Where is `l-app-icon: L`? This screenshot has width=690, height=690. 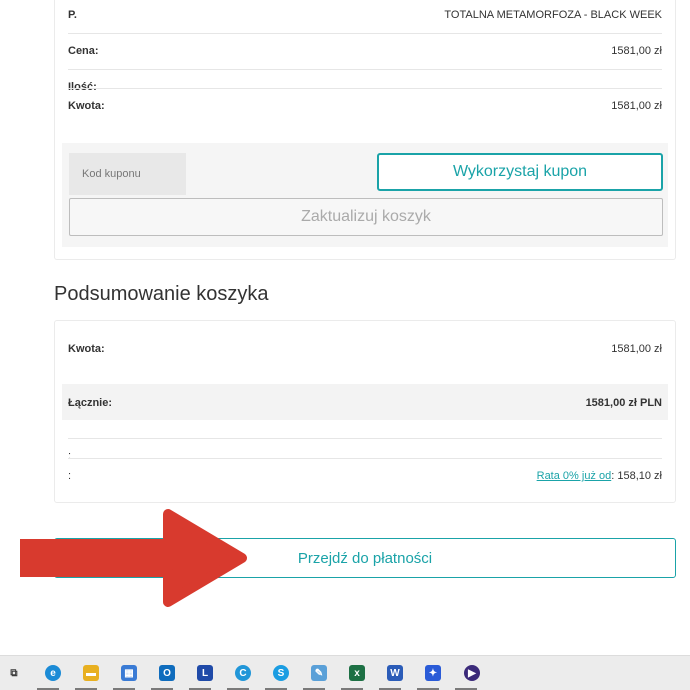
l-app-icon: L is located at coordinates (205, 673).